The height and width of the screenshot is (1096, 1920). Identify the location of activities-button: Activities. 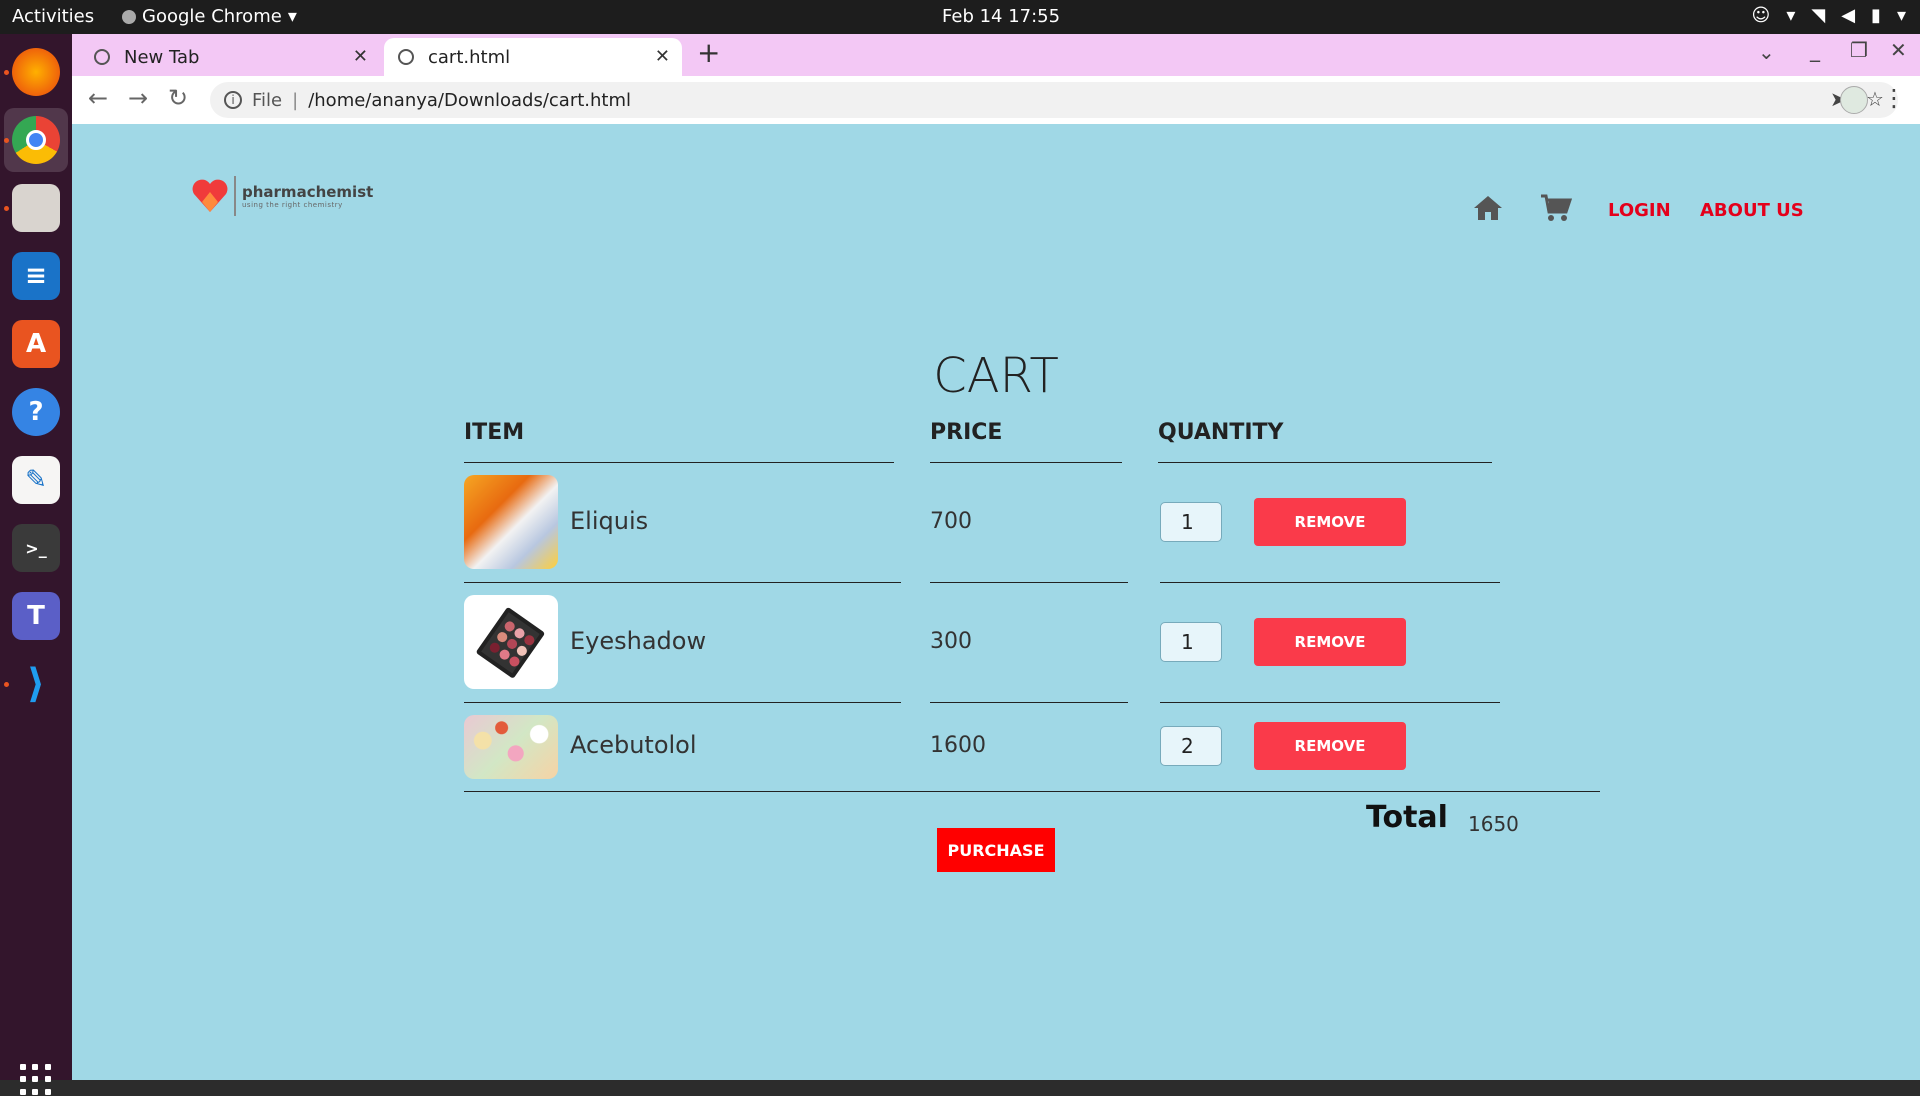
(53, 16).